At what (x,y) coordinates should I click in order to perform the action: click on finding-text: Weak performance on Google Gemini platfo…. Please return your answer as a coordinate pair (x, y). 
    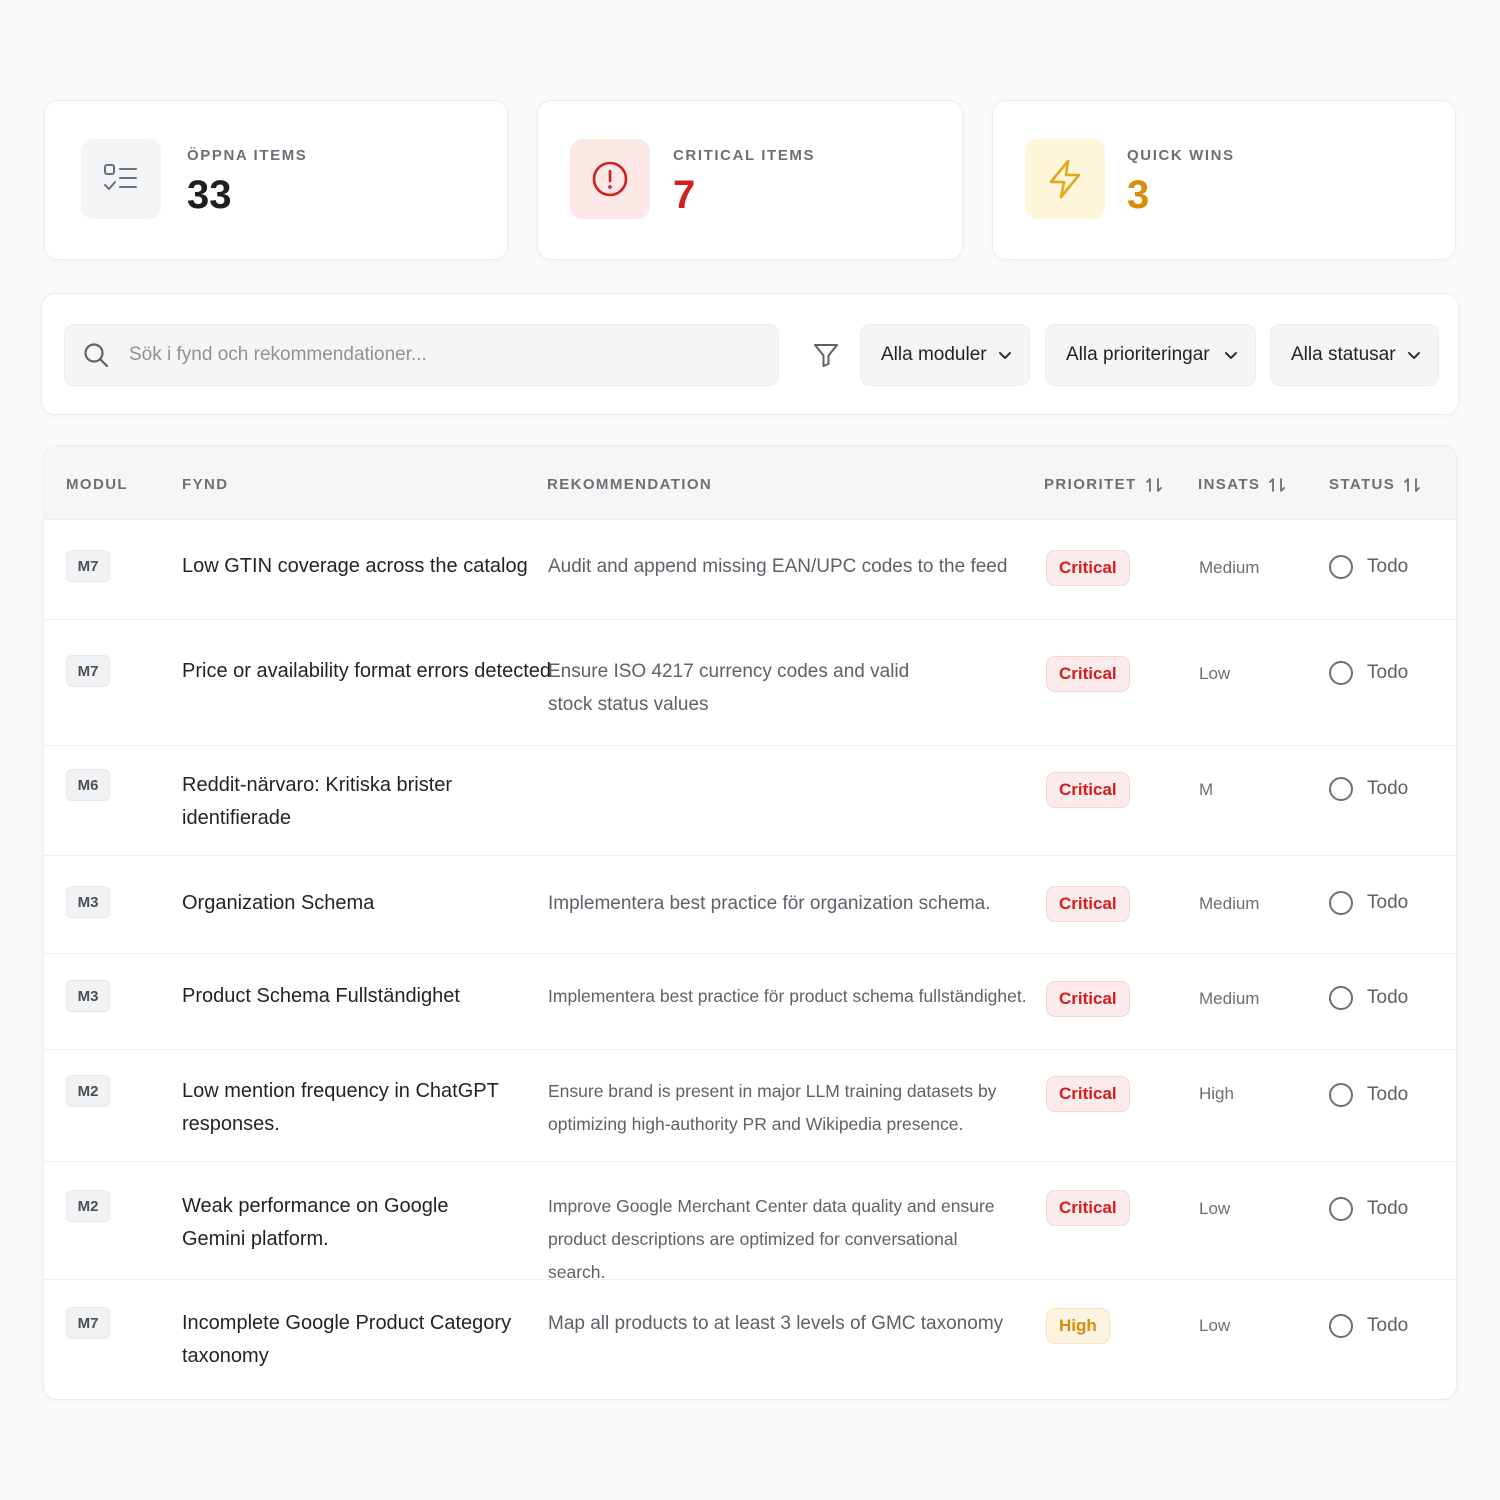
    Looking at the image, I should click on (315, 1222).